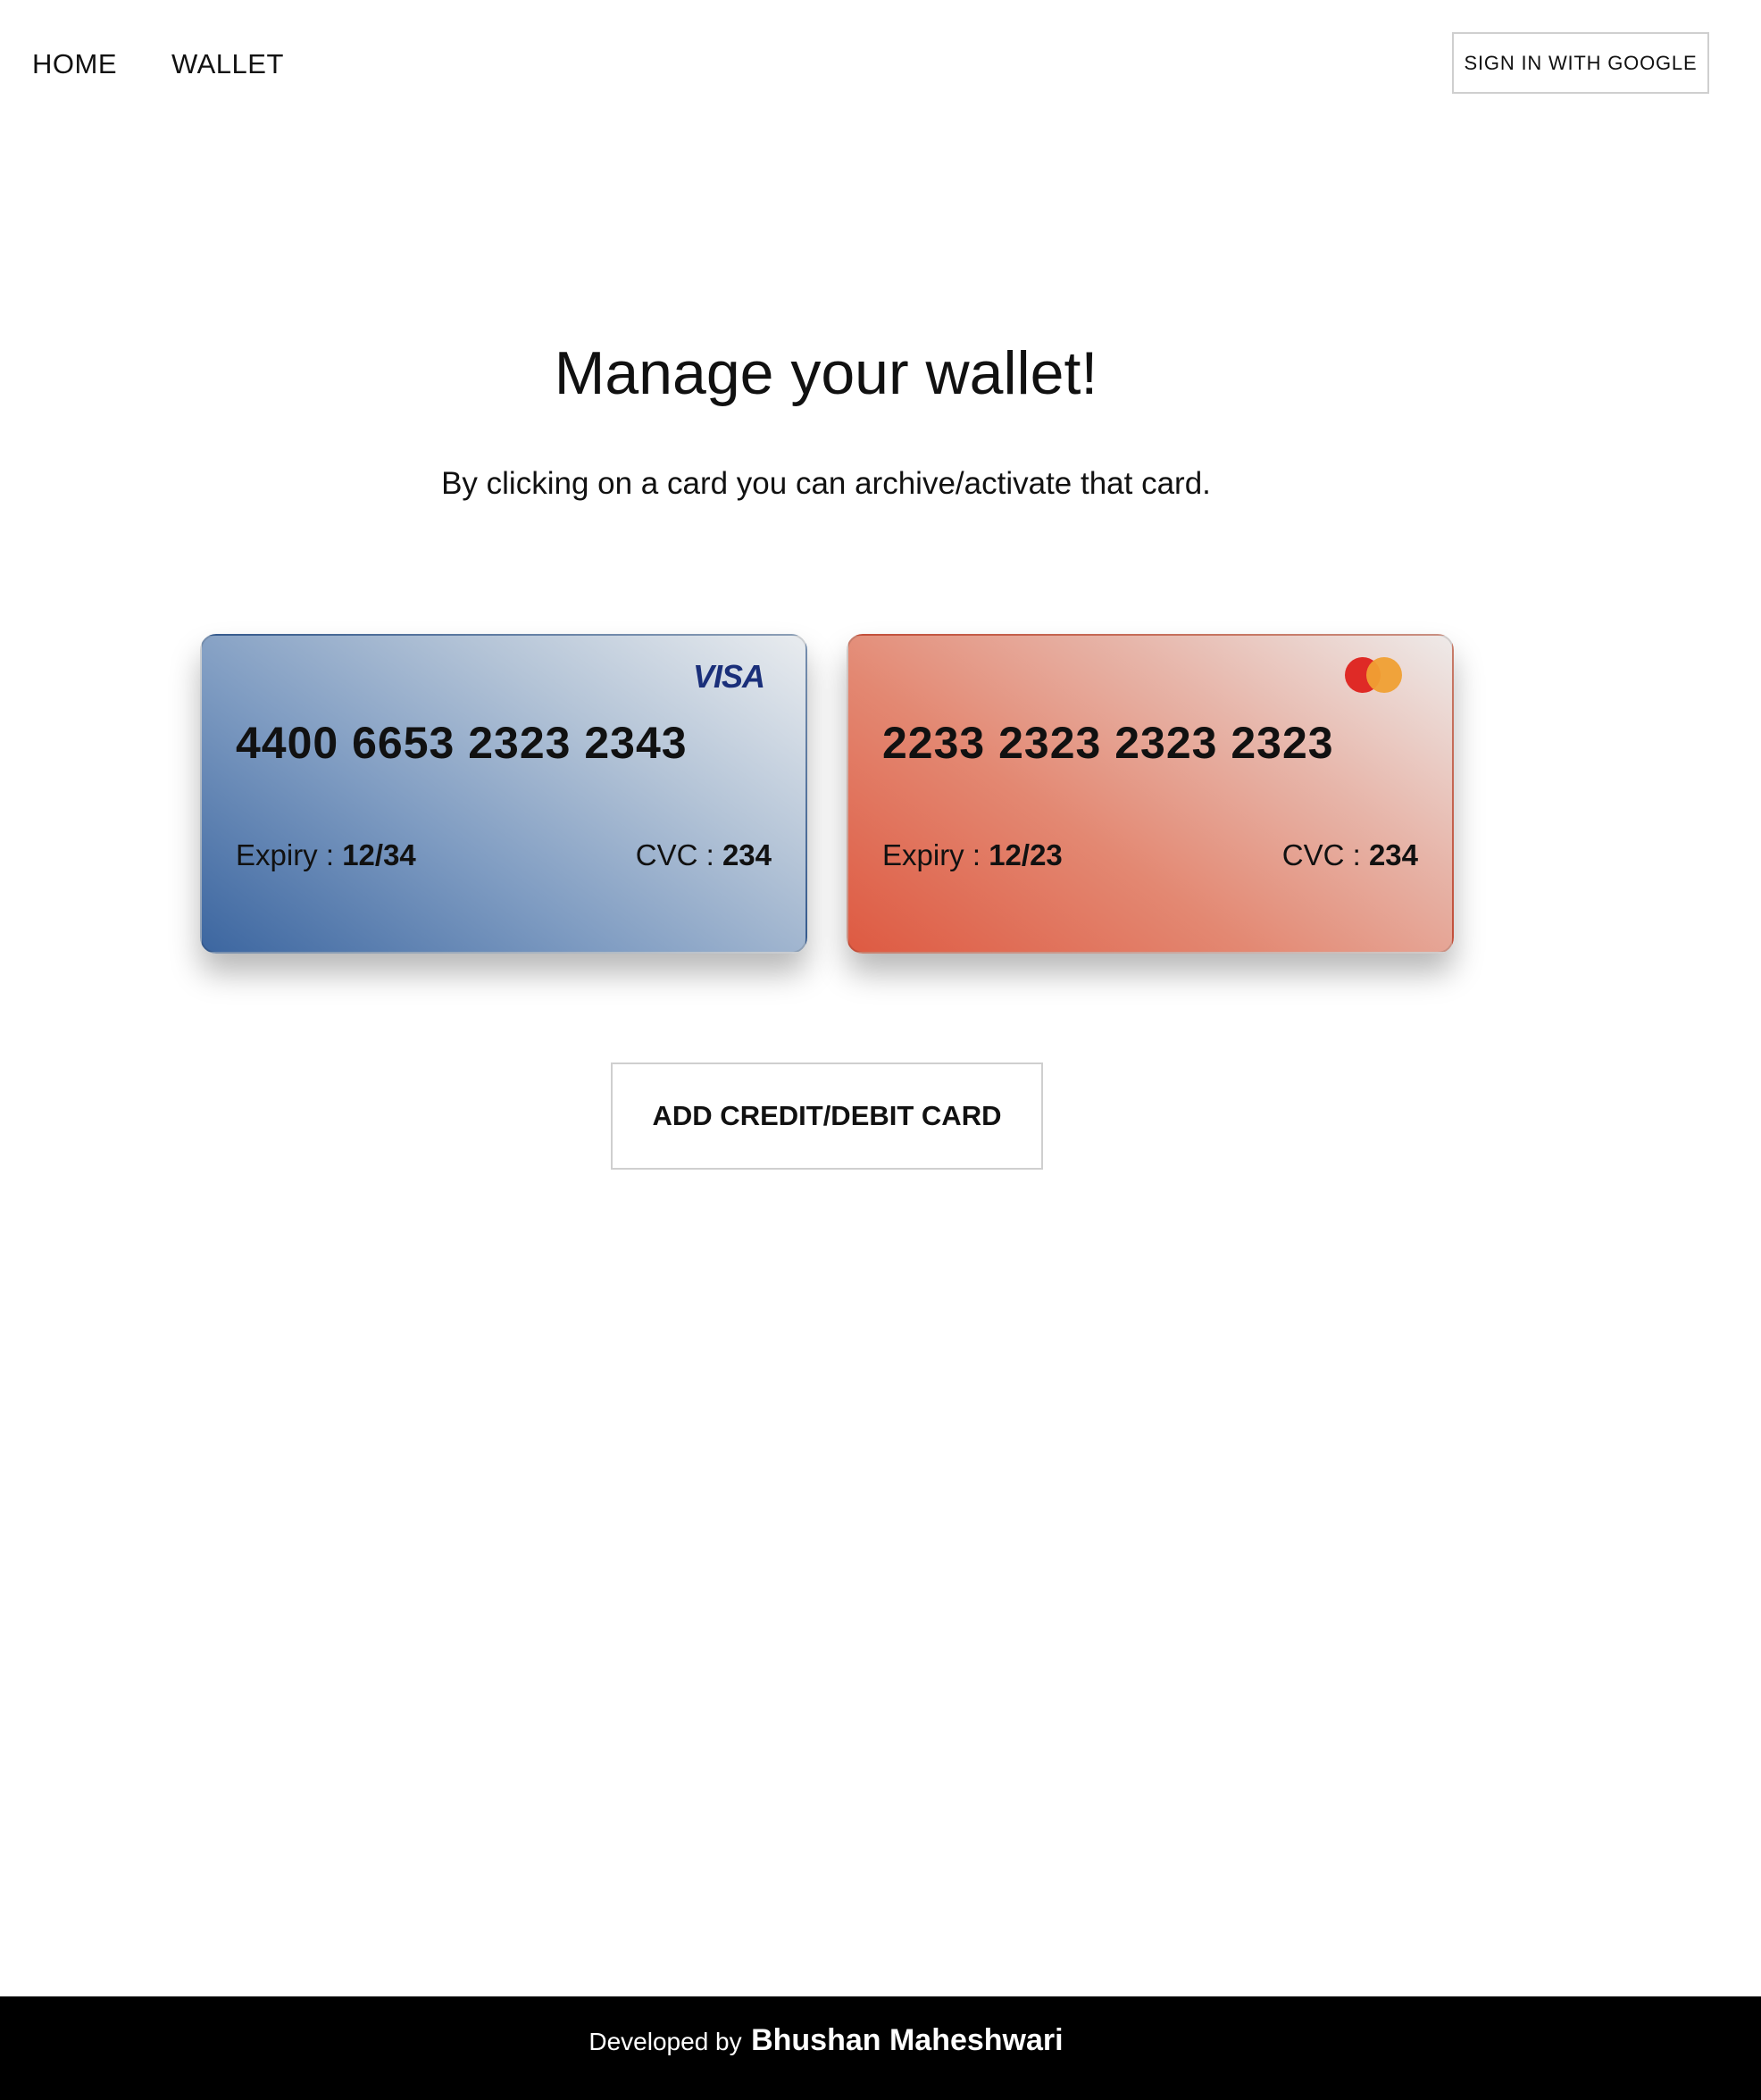  I want to click on footer-developer-name: Bhushan Maheshwari, so click(907, 2040).